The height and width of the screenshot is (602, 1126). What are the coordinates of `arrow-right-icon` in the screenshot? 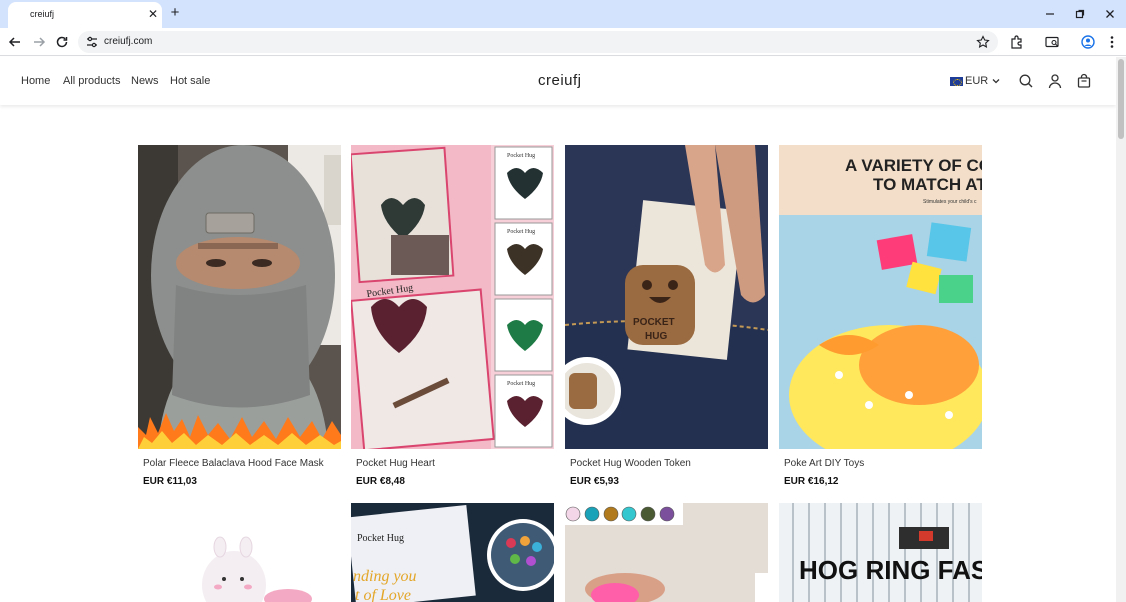 It's located at (39, 42).